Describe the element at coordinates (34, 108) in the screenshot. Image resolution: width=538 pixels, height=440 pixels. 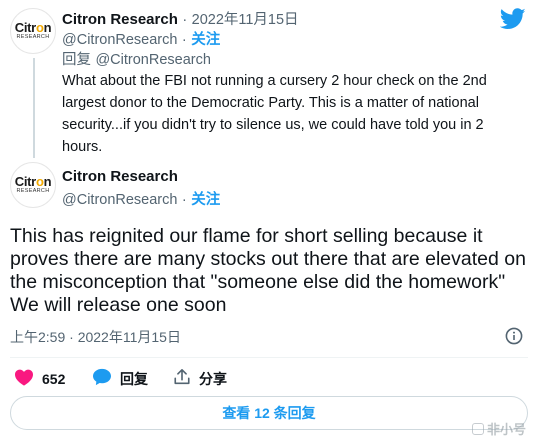
I see `thread-line` at that location.